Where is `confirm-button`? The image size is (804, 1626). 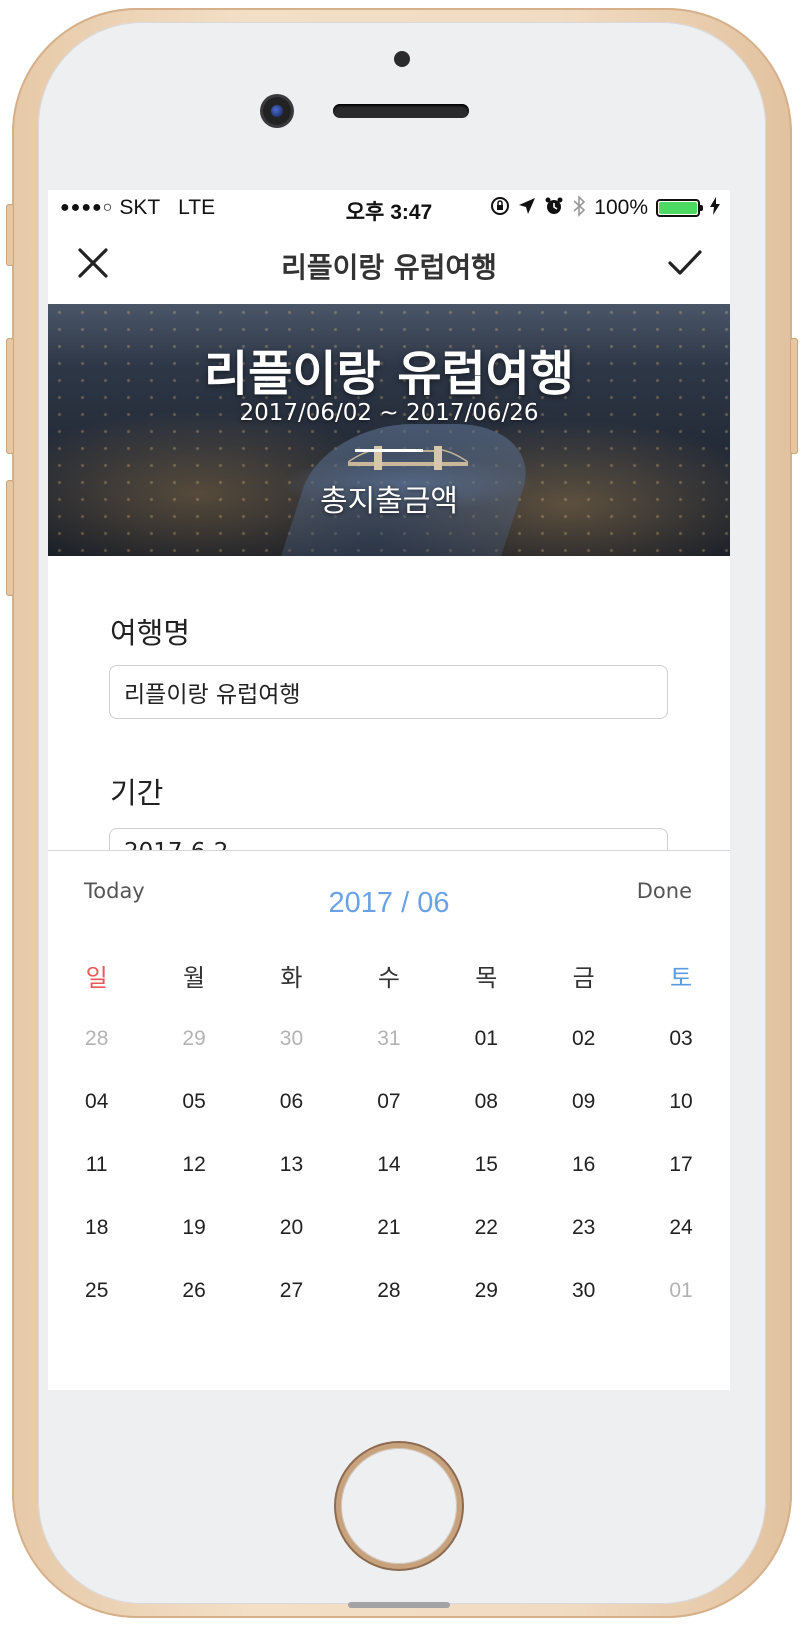 confirm-button is located at coordinates (685, 263).